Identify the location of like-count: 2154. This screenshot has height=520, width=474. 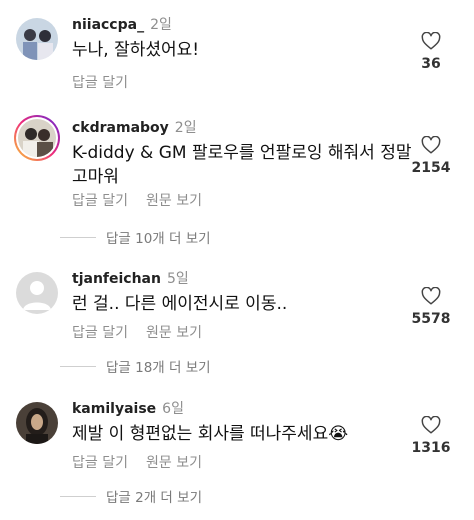
(431, 168).